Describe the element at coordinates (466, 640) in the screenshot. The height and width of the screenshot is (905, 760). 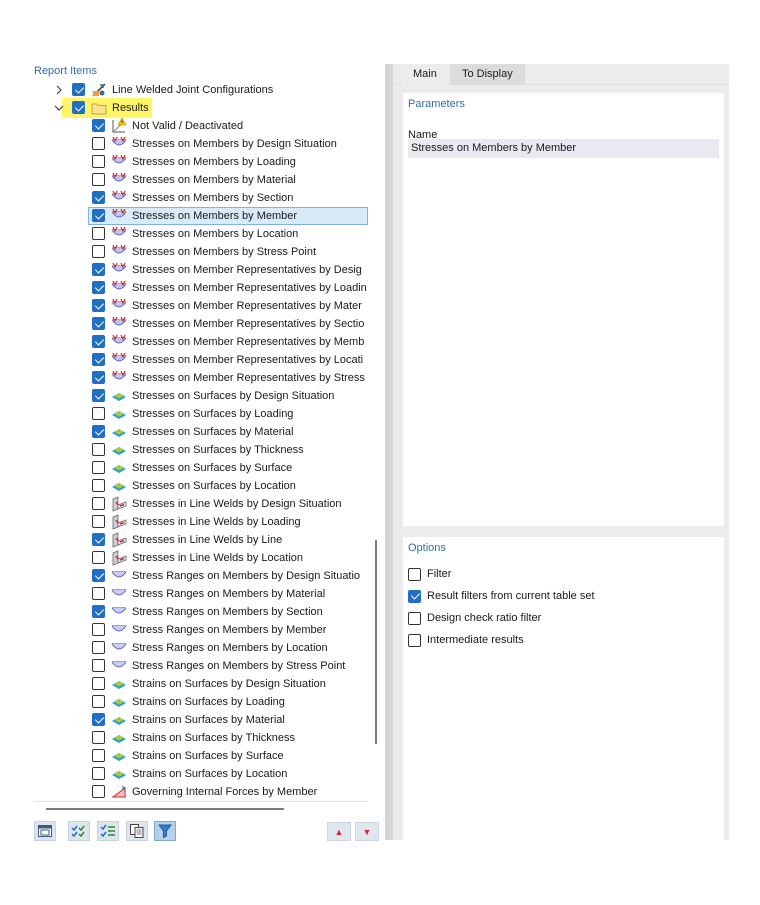
I see `option-intermediate-results: Intermediate results` at that location.